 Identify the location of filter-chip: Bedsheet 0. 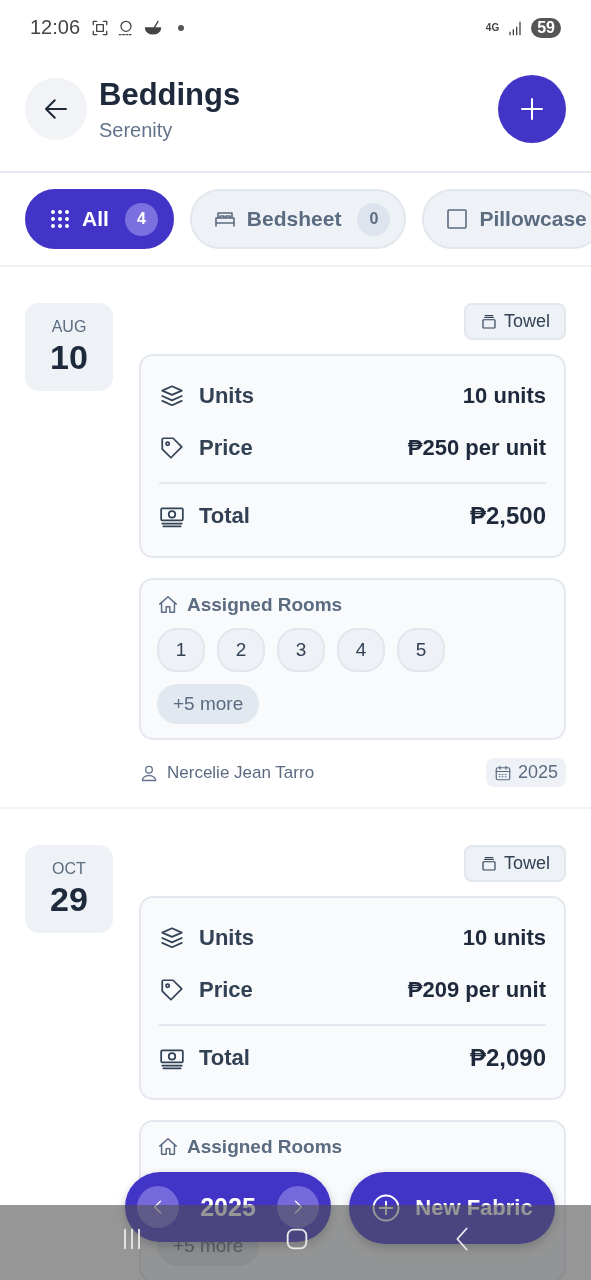
(298, 219).